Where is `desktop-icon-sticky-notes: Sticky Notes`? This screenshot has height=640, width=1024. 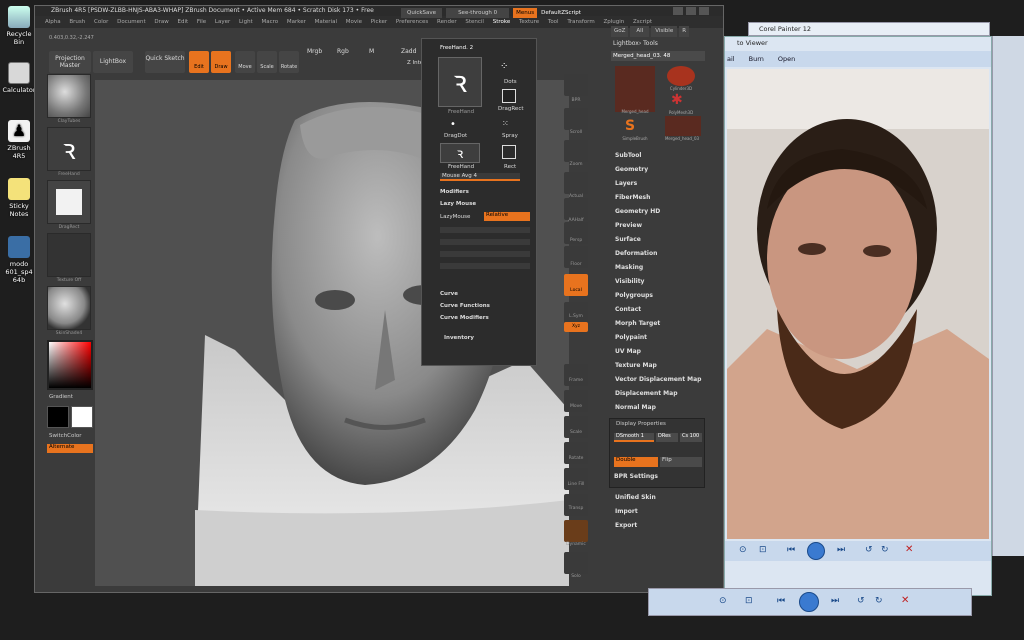 desktop-icon-sticky-notes: Sticky Notes is located at coordinates (19, 198).